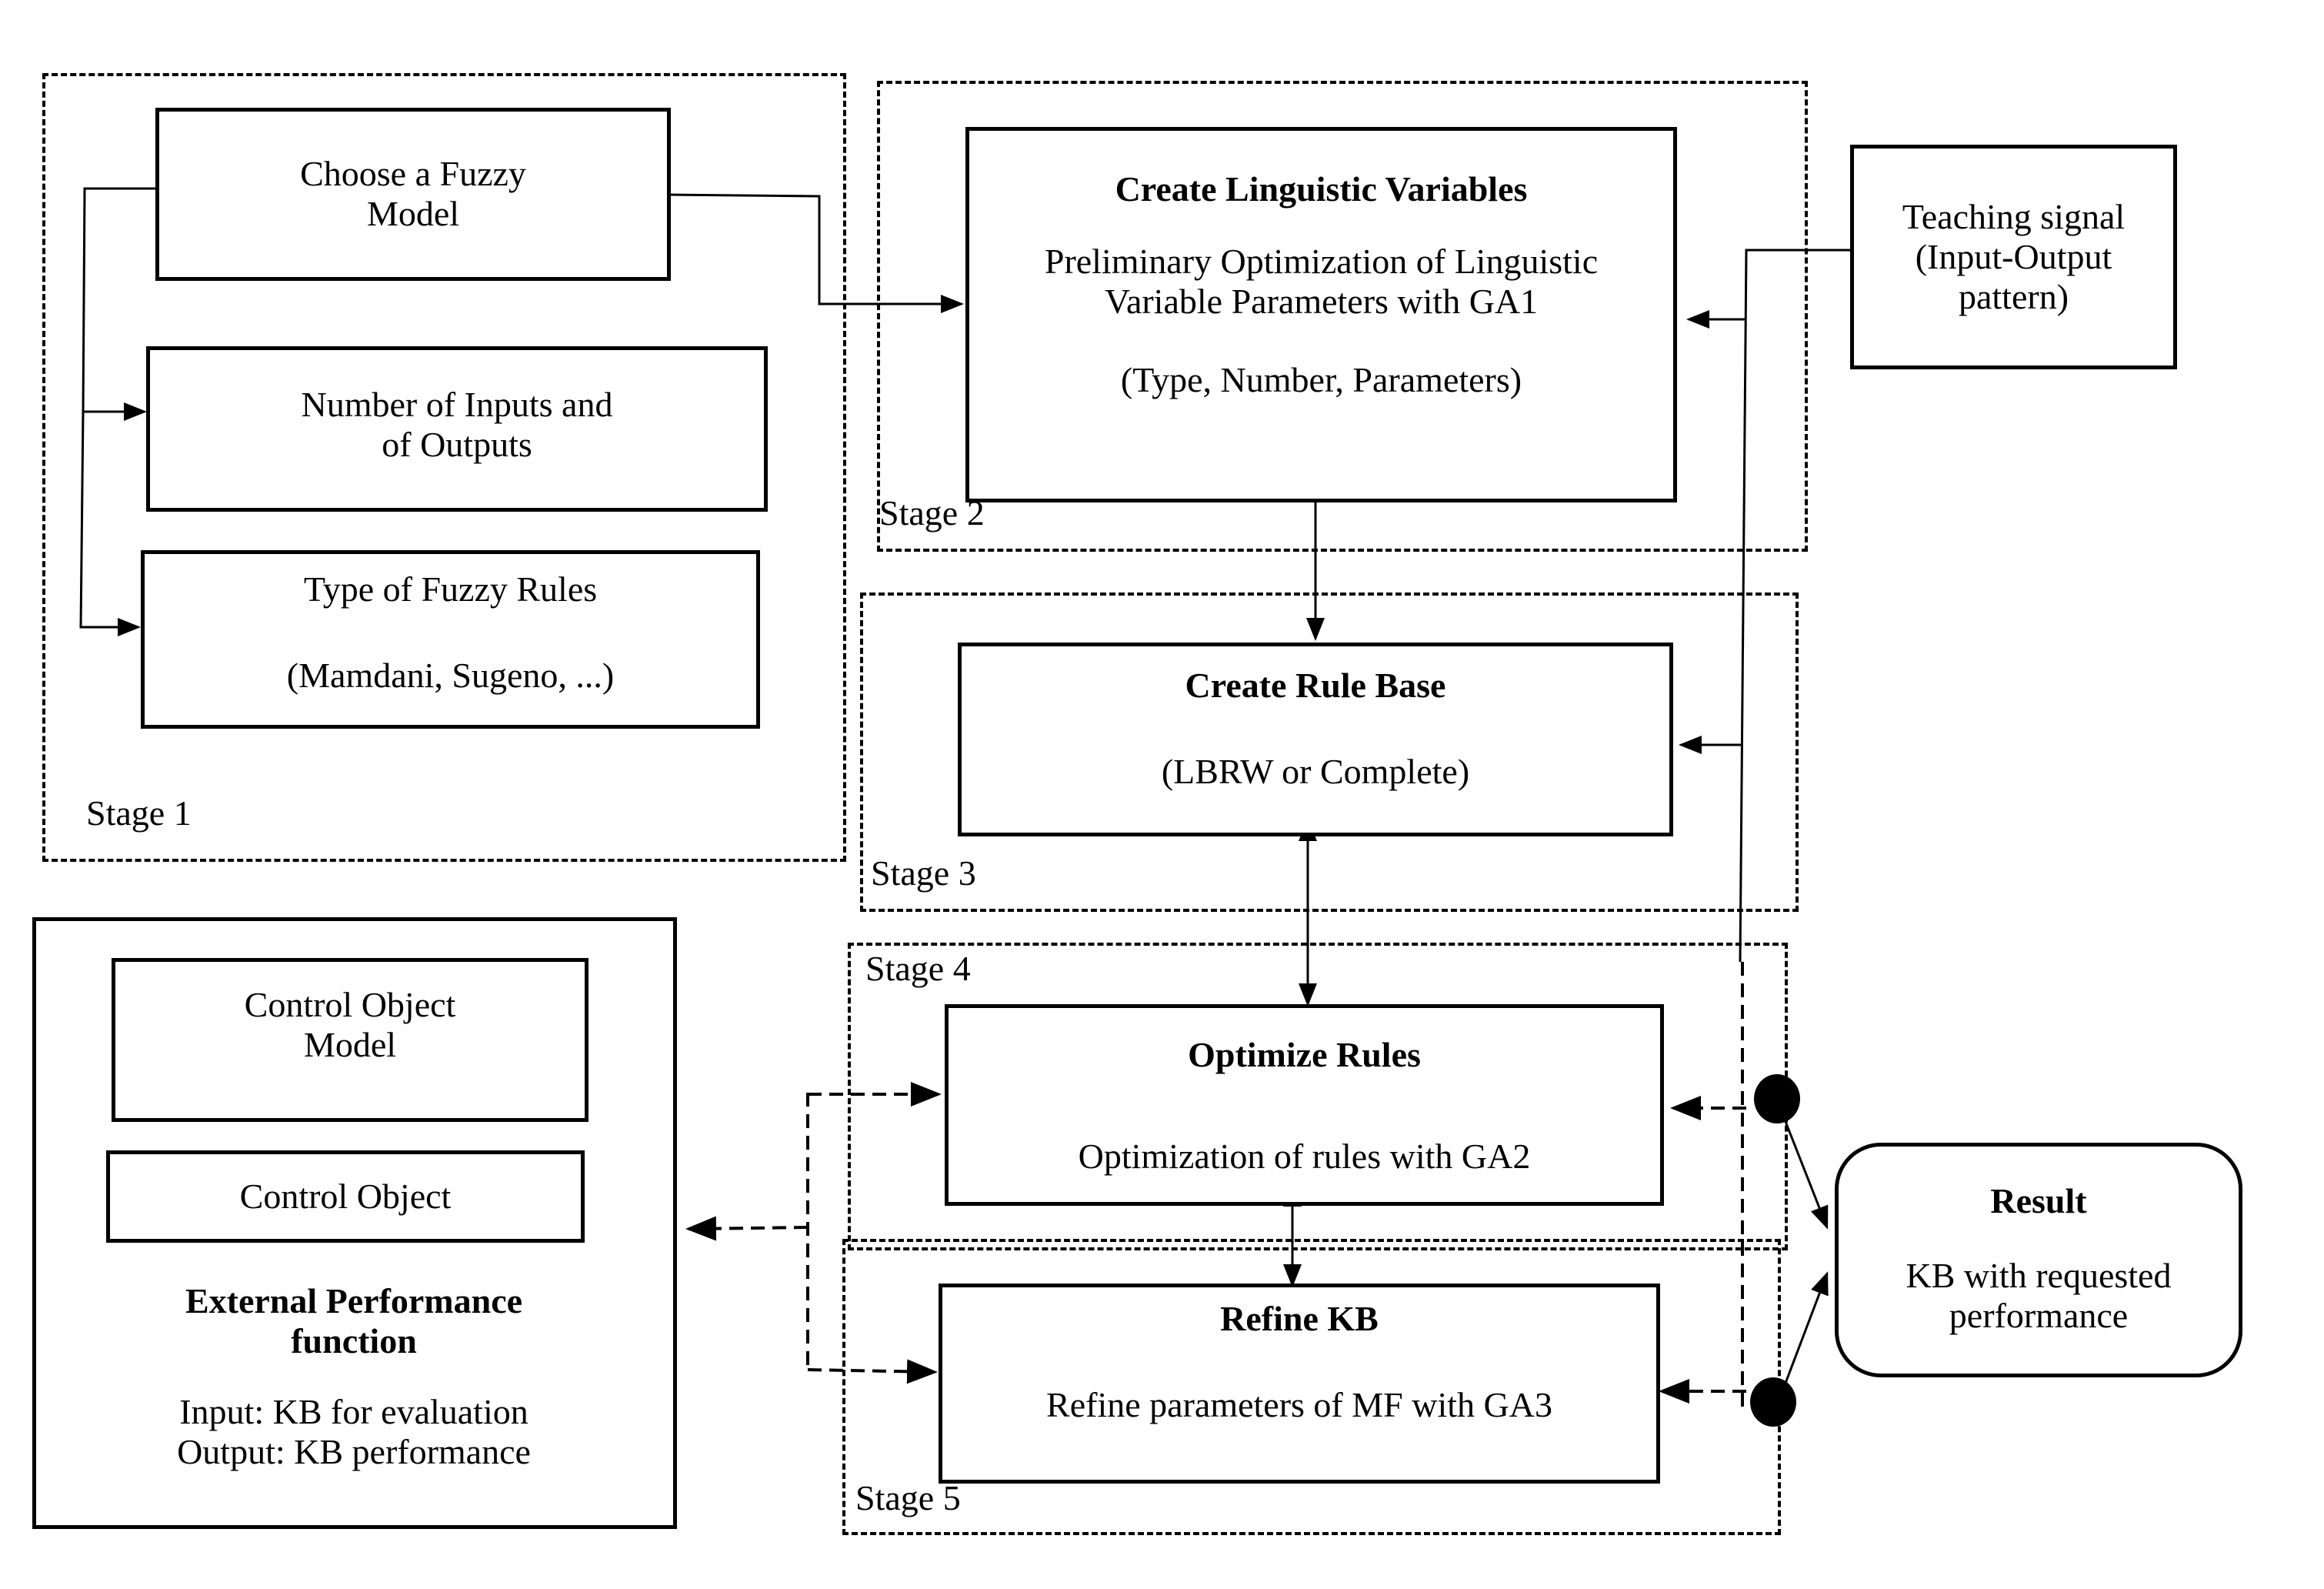  I want to click on arrow-dot2-to-result, so click(1806, 1328).